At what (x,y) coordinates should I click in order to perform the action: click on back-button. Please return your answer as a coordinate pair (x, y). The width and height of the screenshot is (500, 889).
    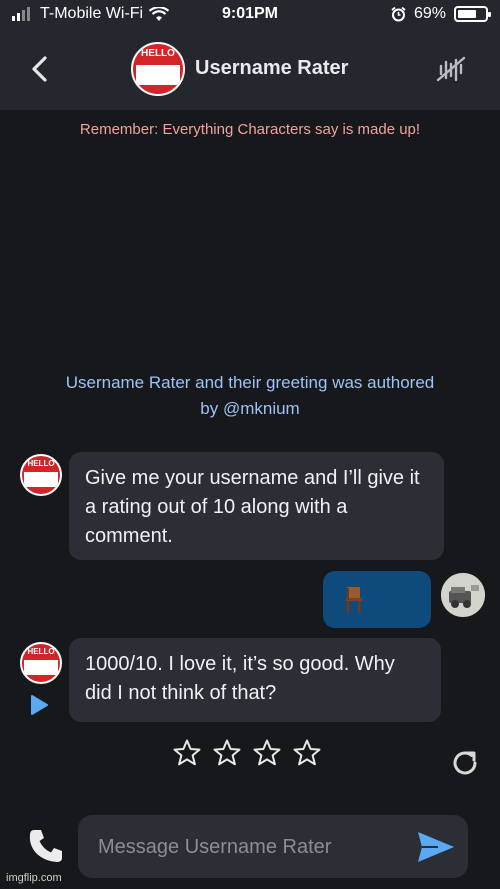
    Looking at the image, I should click on (41, 69).